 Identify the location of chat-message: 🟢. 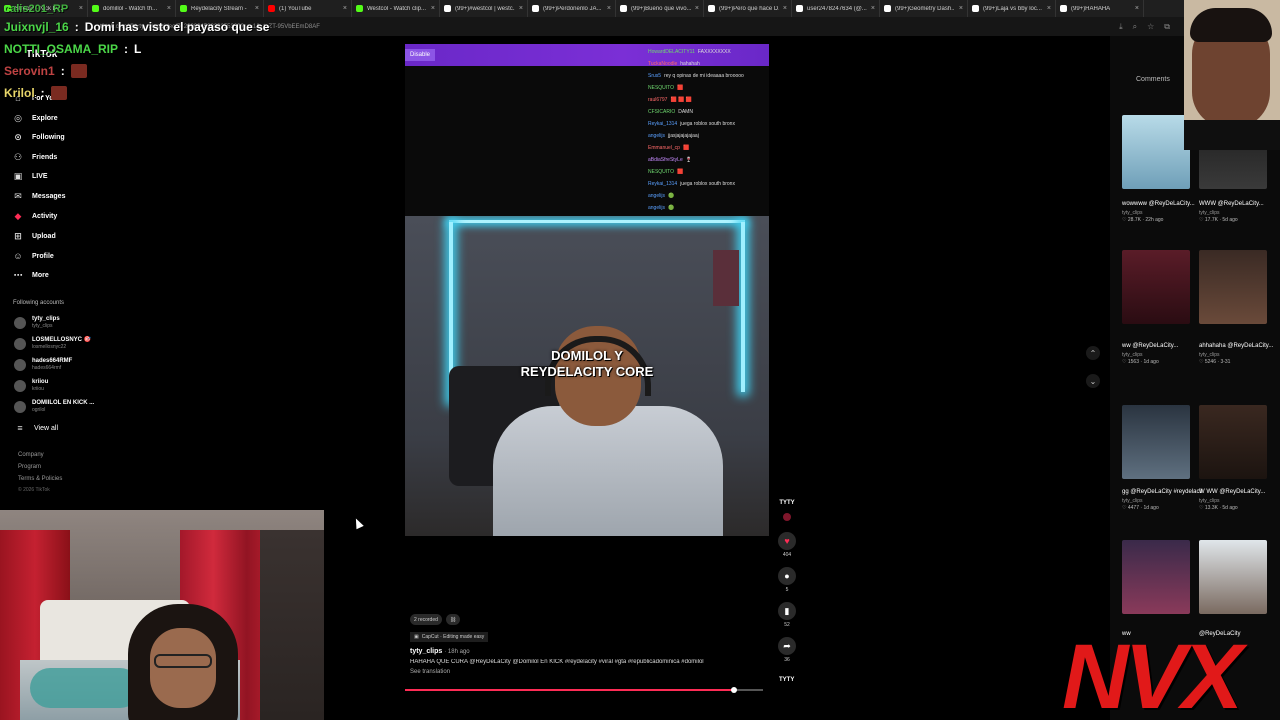
(671, 208).